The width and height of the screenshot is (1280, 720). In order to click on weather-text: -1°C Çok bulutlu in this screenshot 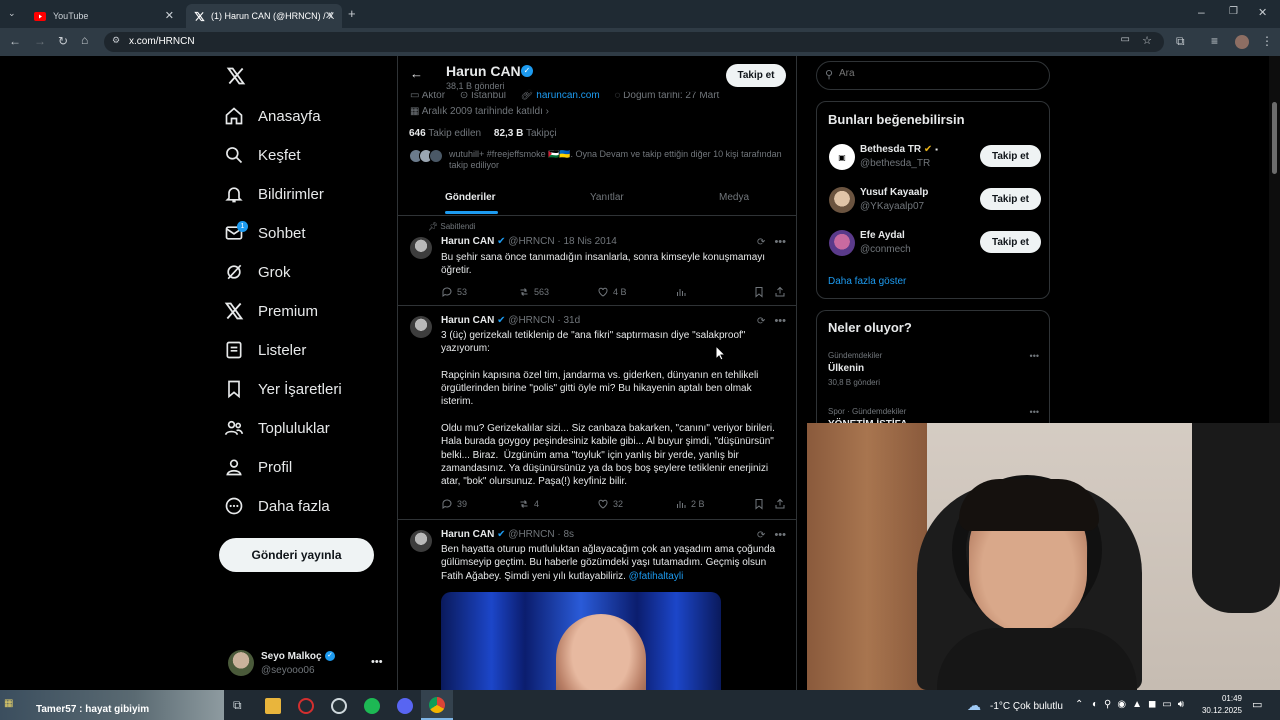, I will do `click(1026, 706)`.